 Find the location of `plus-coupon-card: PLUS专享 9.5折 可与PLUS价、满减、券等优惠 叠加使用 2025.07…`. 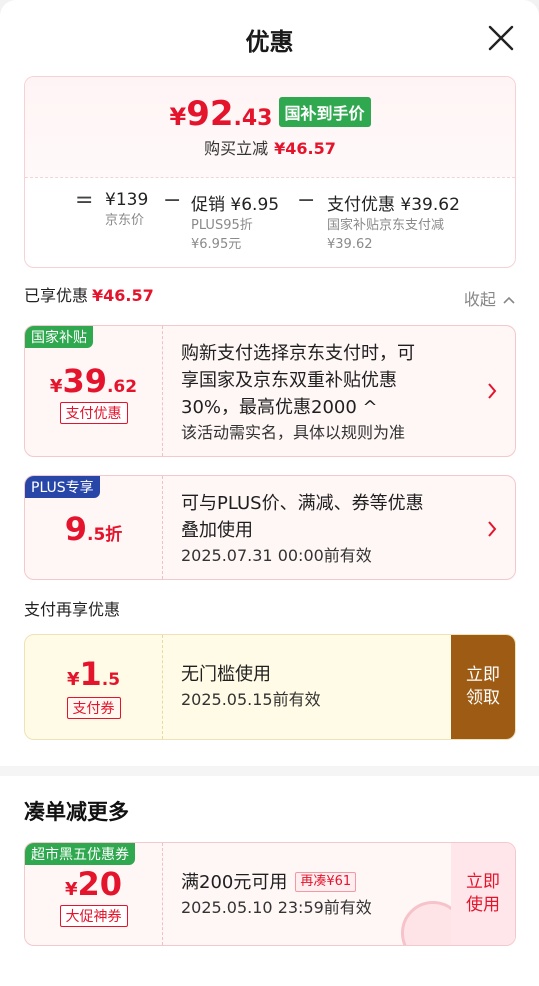

plus-coupon-card: PLUS专享 9.5折 可与PLUS价、满减、券等优惠 叠加使用 2025.07… is located at coordinates (270, 527).